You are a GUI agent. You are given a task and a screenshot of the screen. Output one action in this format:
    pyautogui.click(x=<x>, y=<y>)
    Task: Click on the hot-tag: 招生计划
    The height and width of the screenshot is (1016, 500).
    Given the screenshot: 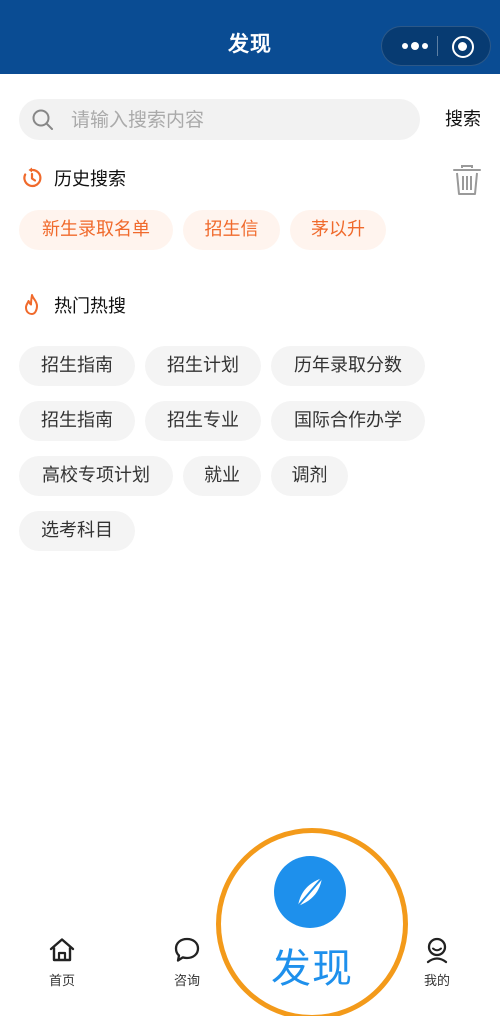 What is the action you would take?
    pyautogui.click(x=203, y=366)
    